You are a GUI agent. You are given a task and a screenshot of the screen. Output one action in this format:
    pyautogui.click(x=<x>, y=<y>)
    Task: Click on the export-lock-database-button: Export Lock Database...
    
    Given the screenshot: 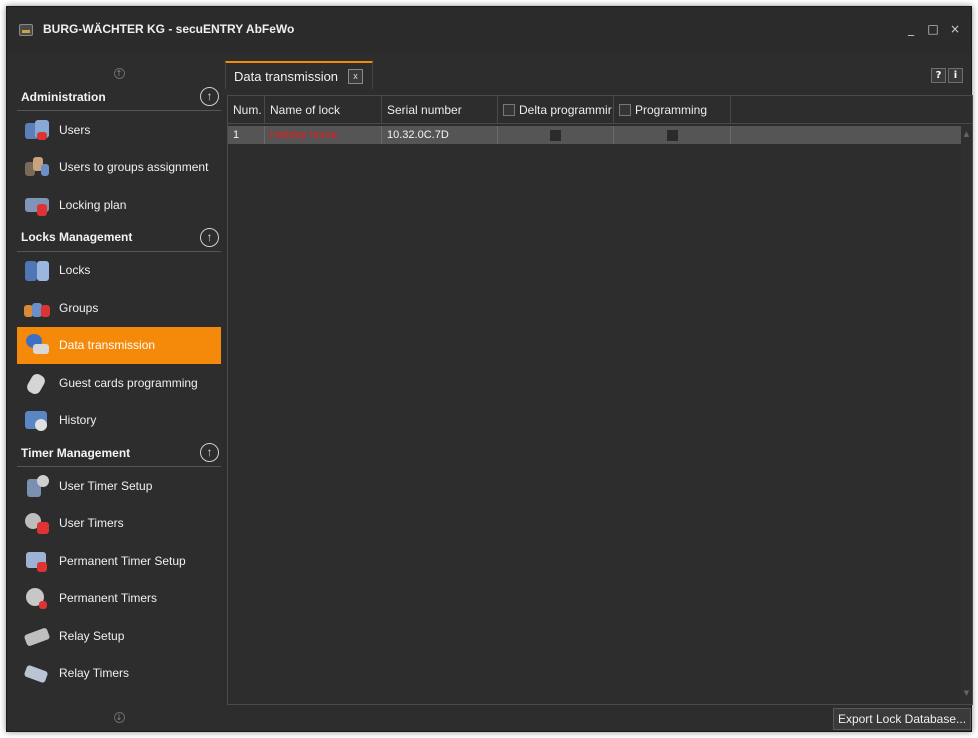 What is the action you would take?
    pyautogui.click(x=902, y=719)
    